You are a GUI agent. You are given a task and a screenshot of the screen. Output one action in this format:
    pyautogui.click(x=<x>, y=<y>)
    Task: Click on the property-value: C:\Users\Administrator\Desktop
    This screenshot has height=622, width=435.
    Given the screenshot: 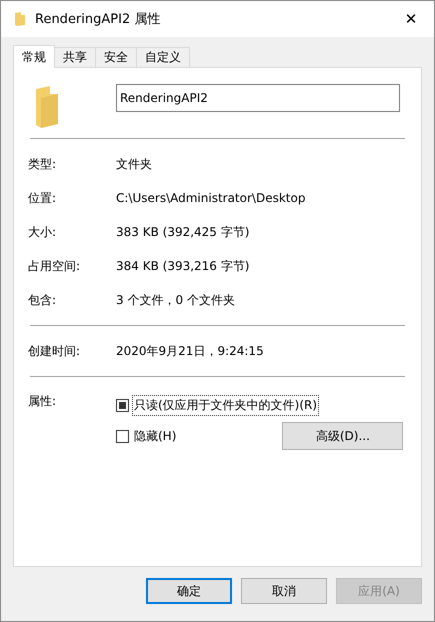 What is the action you would take?
    pyautogui.click(x=211, y=198)
    